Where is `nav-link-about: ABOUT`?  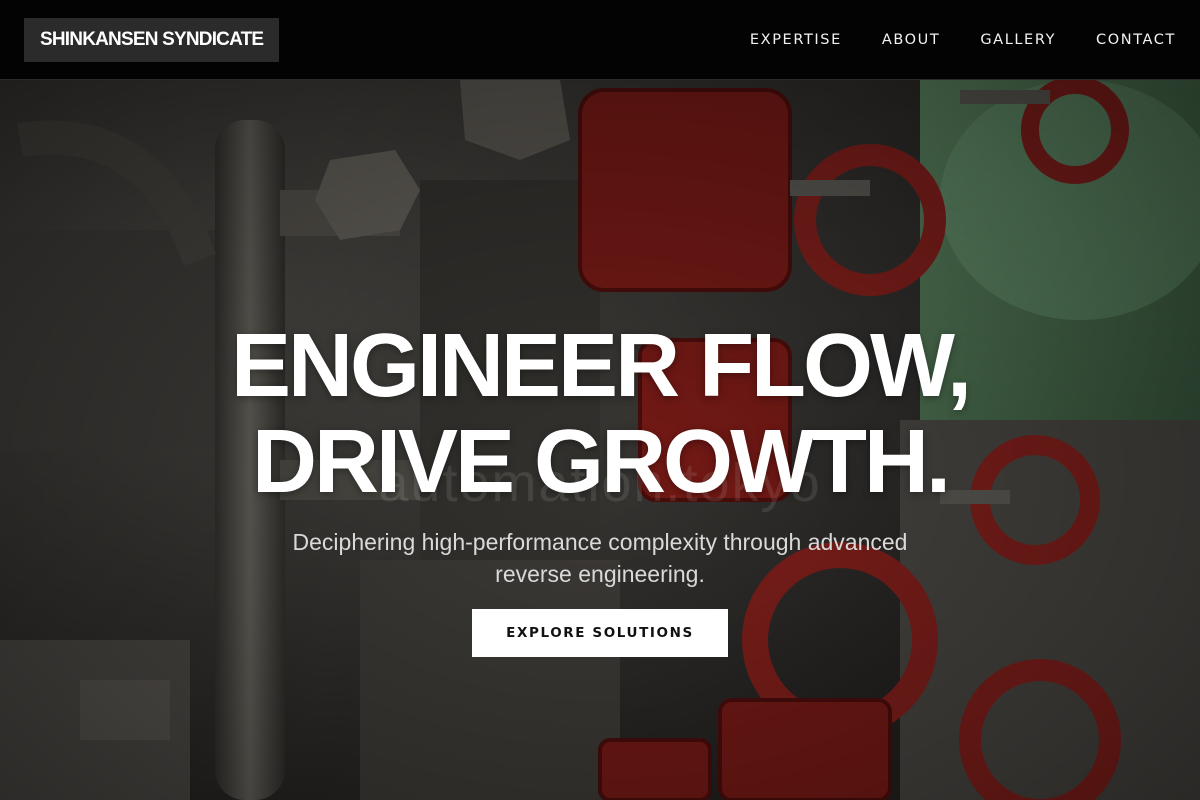
nav-link-about: ABOUT is located at coordinates (911, 40).